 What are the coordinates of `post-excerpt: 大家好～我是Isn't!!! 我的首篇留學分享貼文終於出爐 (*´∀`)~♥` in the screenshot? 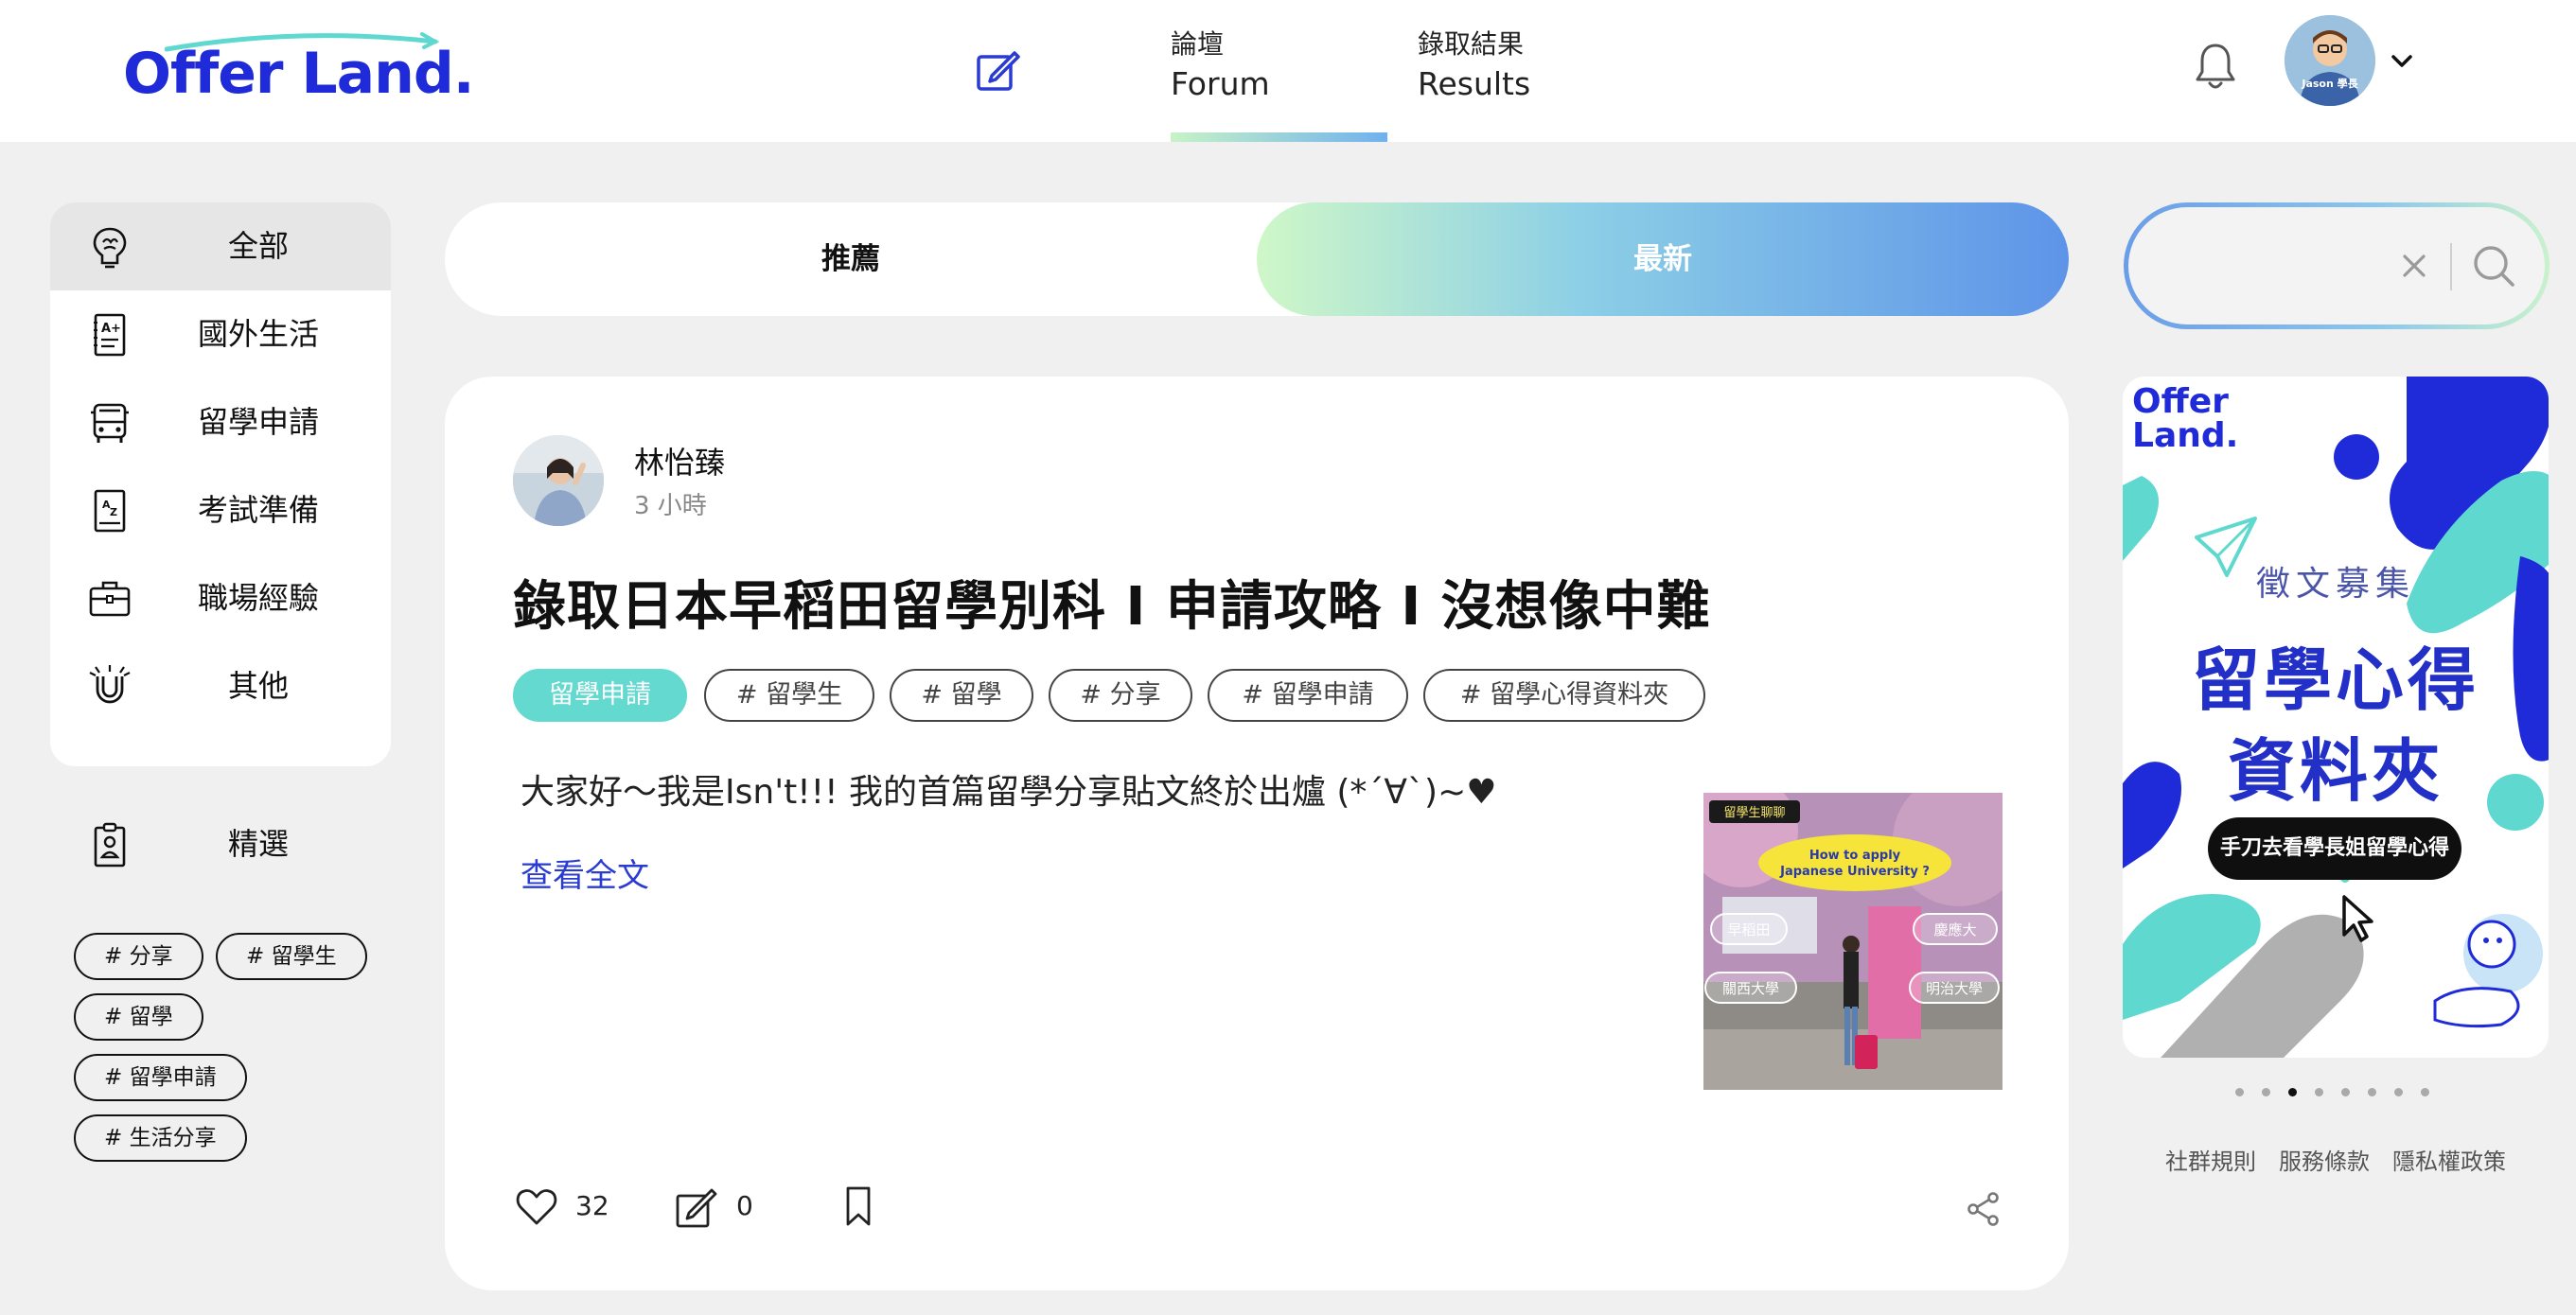 It's located at (1008, 792).